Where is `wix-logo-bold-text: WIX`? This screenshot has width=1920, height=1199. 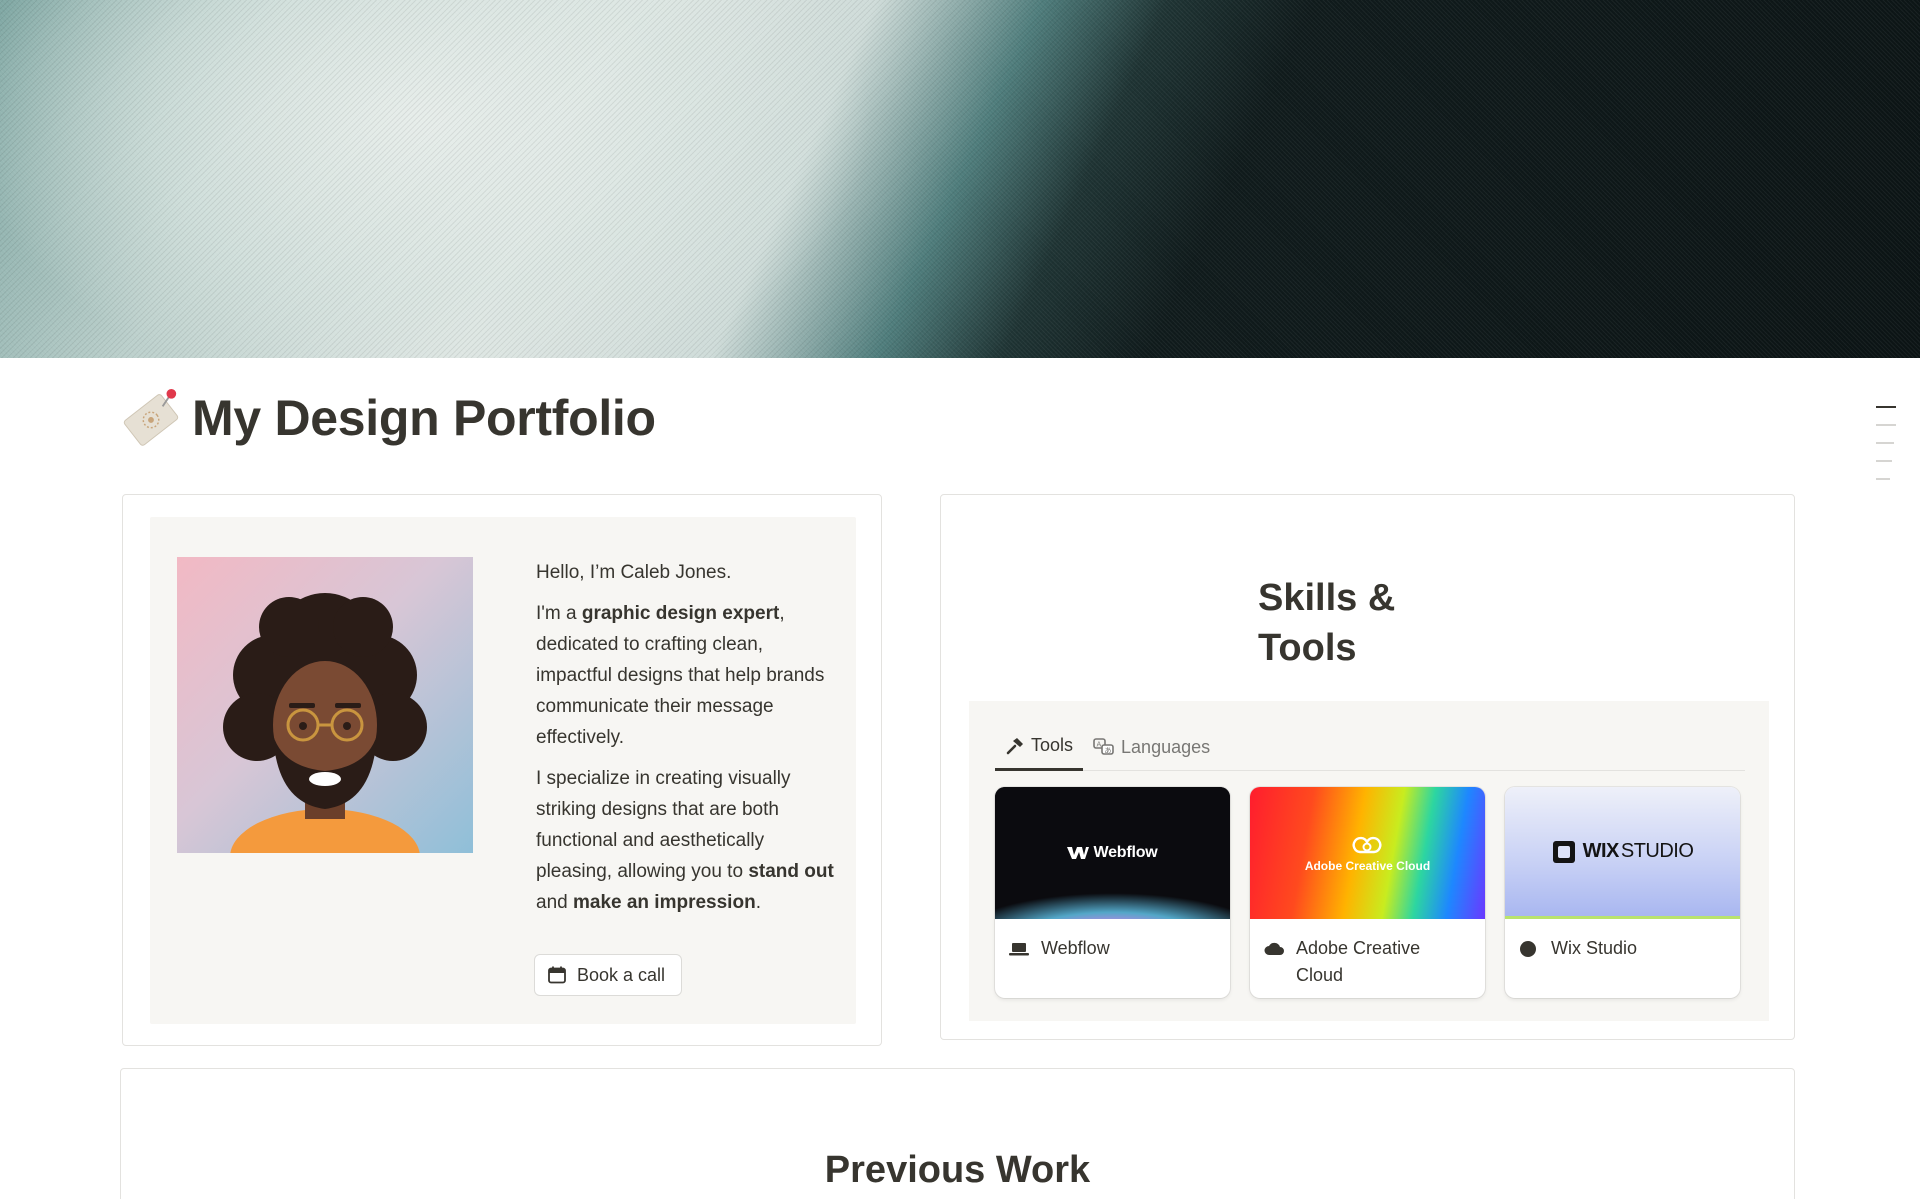 wix-logo-bold-text: WIX is located at coordinates (1601, 851).